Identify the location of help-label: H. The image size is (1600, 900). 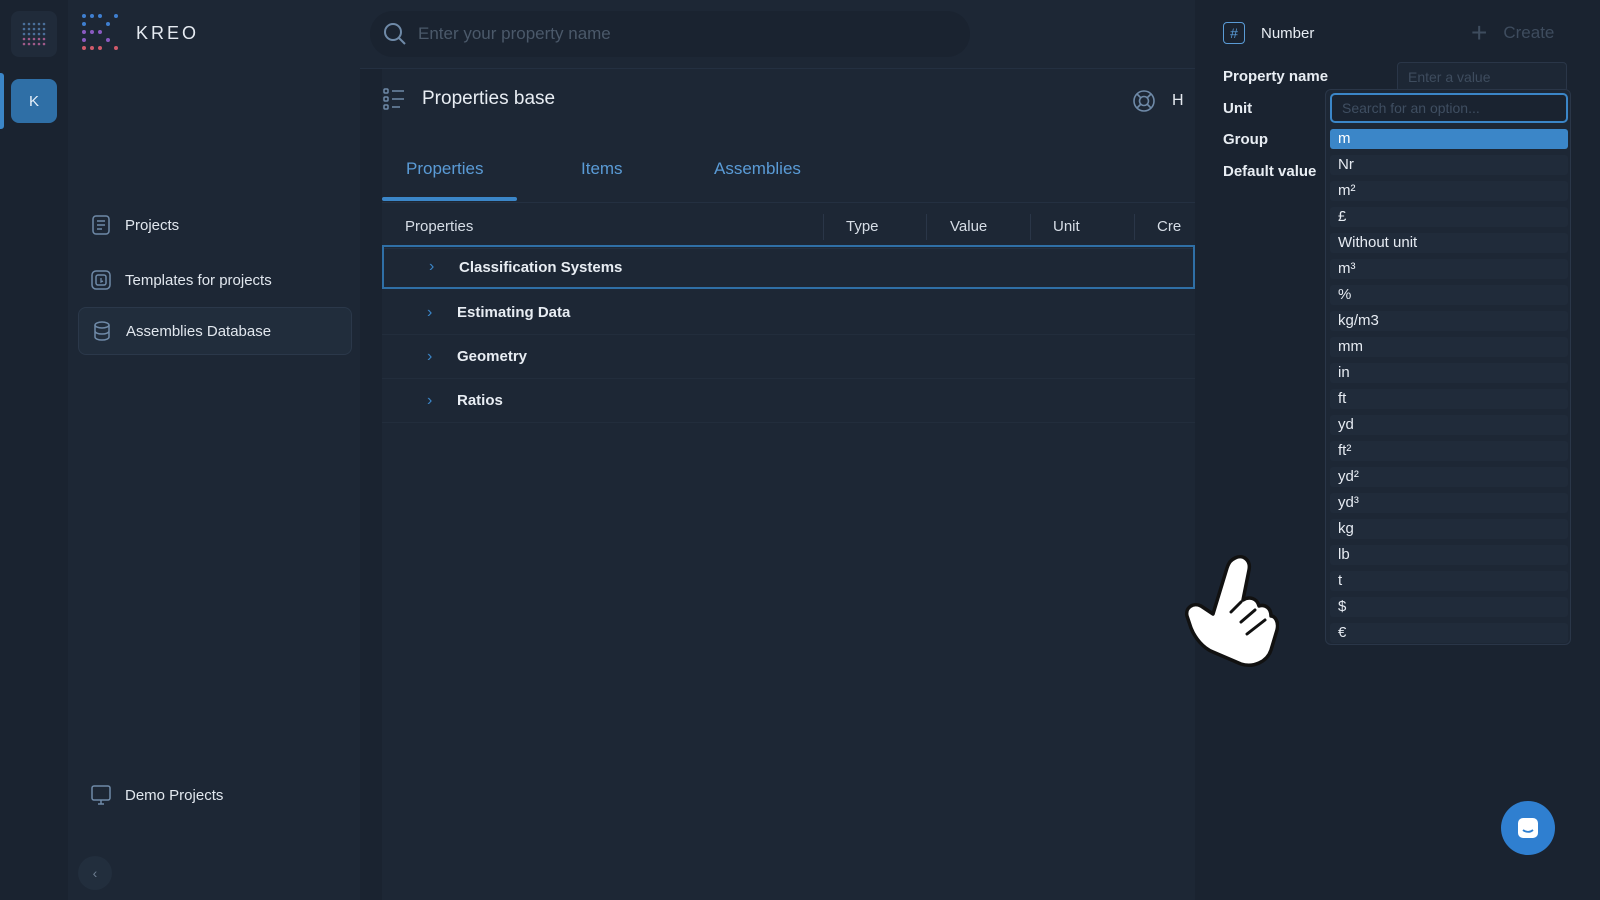
(1178, 100).